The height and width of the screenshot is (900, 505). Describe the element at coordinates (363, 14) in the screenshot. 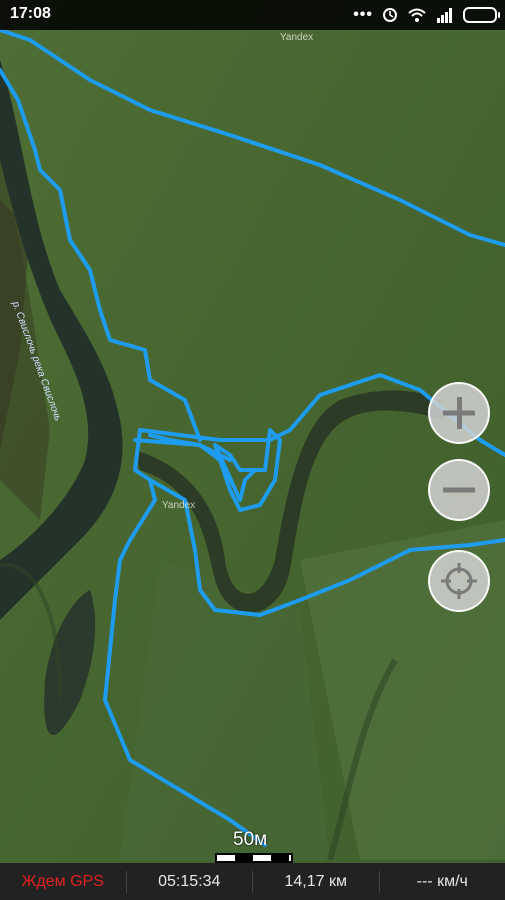

I see `more-dots-icon: •••` at that location.